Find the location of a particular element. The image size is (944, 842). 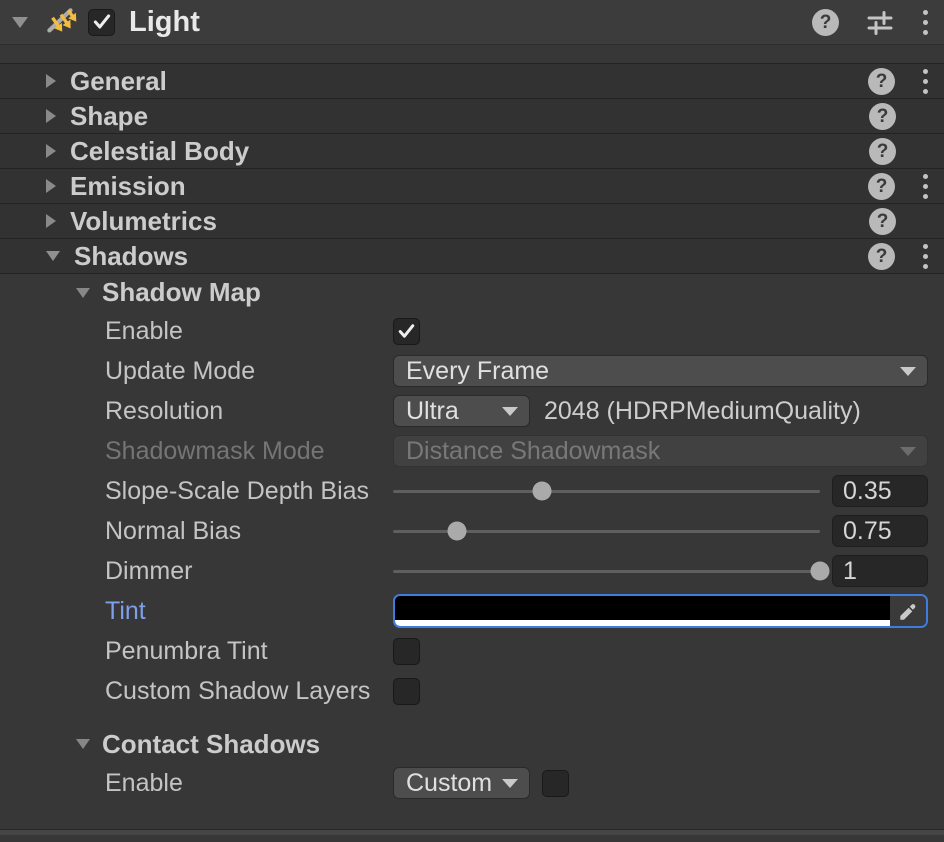

resolution-dropdown: Ultra is located at coordinates (461, 411).